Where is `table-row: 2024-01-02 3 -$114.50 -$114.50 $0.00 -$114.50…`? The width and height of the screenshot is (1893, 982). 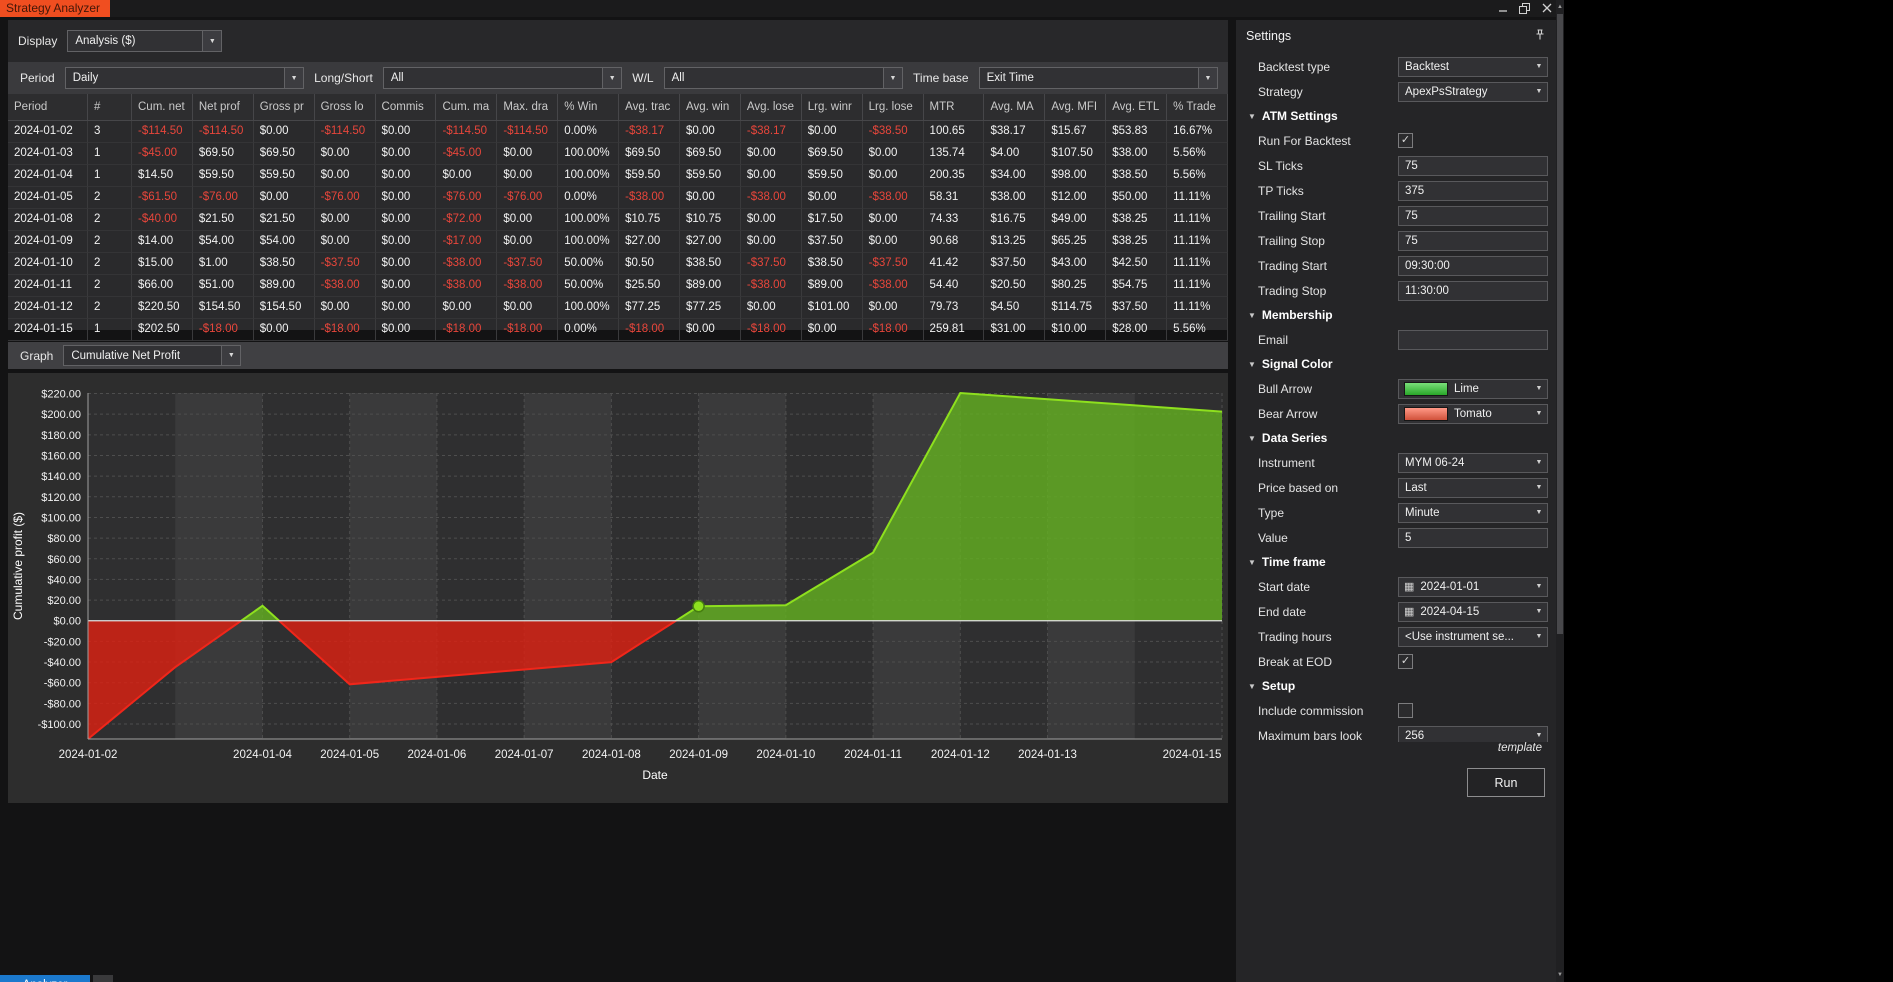
table-row: 2024-01-02 3 -$114.50 -$114.50 $0.00 -$114.50… is located at coordinates (618, 132).